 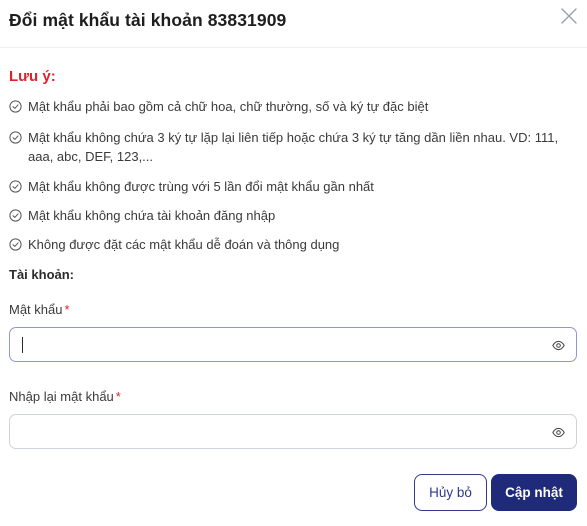 I want to click on password-field-wrapper, so click(x=293, y=344).